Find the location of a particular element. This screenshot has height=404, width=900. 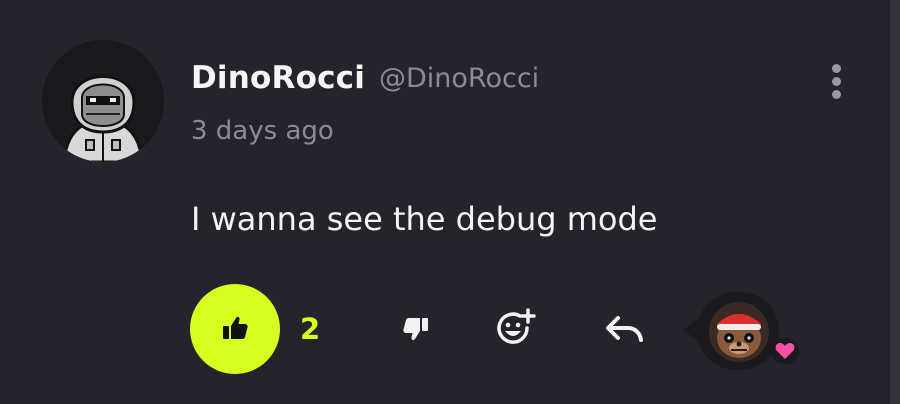

animatronic-bear-avatar-image is located at coordinates (739, 332).